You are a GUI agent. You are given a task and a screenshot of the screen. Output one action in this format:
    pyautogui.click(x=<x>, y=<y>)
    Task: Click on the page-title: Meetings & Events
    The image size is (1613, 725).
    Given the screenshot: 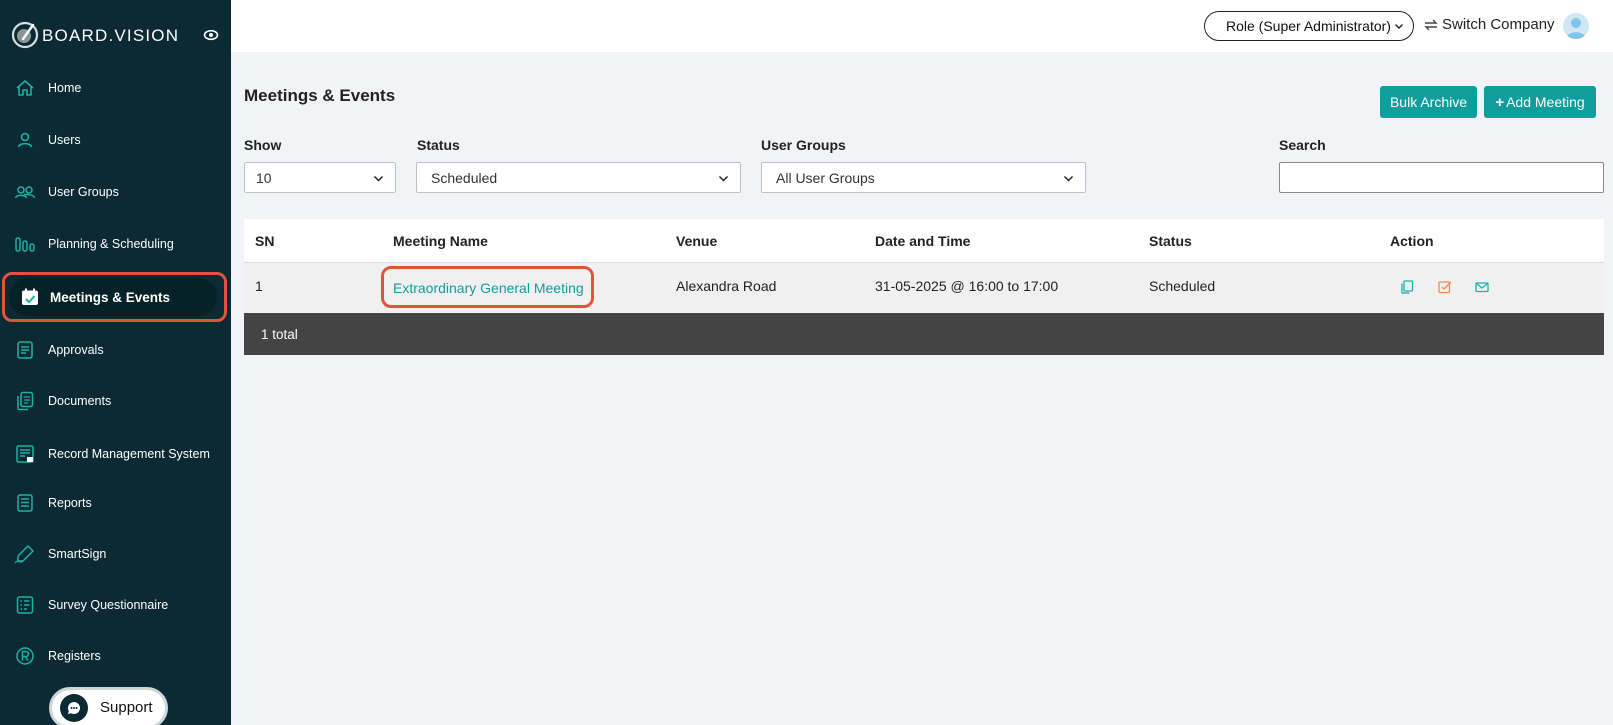 What is the action you would take?
    pyautogui.click(x=320, y=95)
    